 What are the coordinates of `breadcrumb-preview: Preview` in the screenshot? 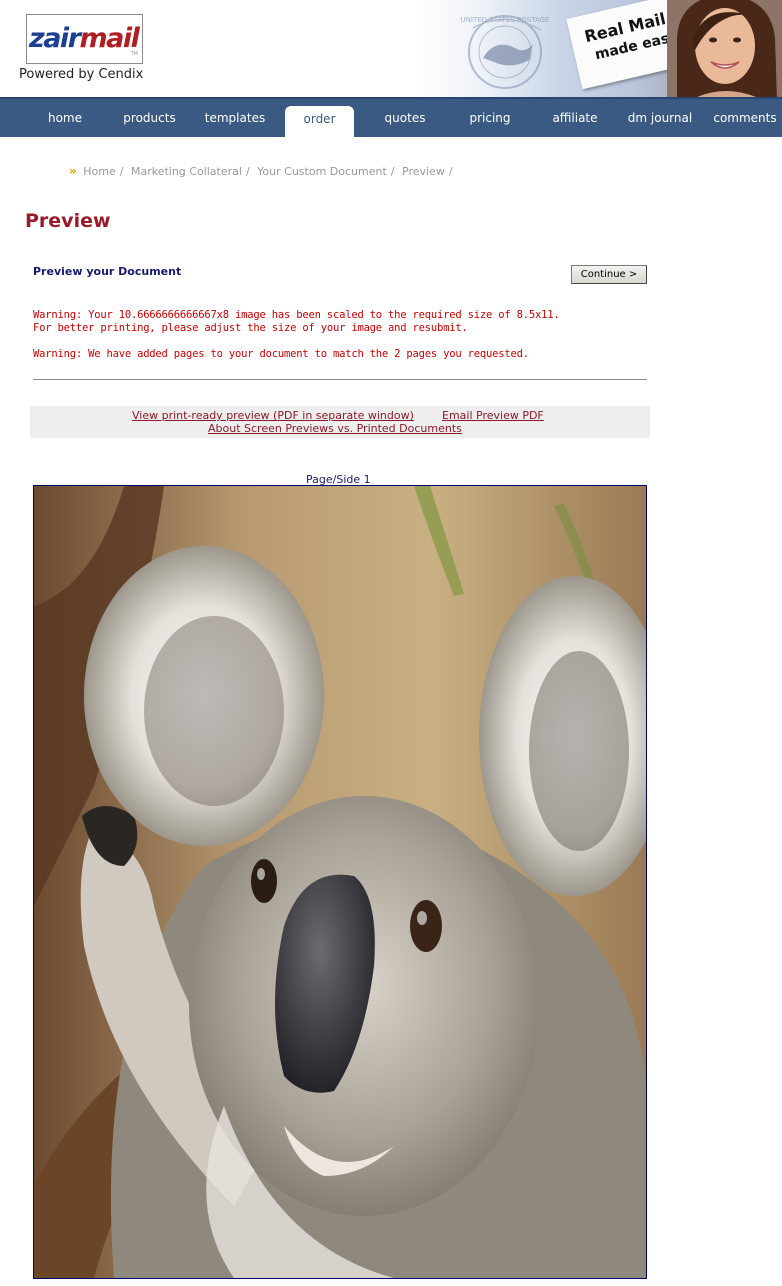 It's located at (423, 171).